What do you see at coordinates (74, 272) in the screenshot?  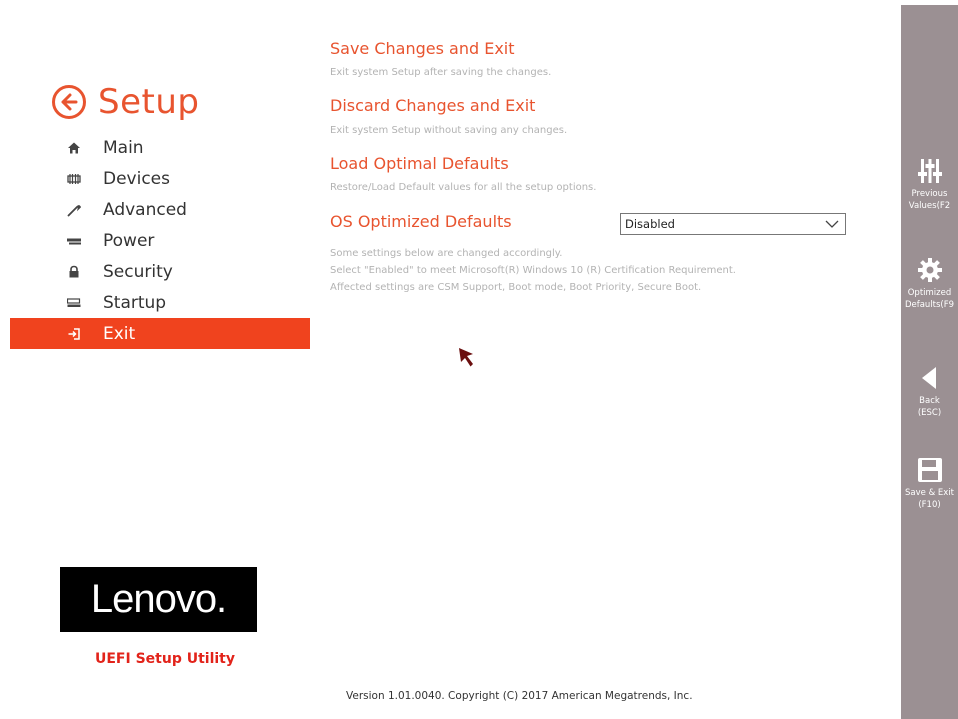 I see `lock-icon` at bounding box center [74, 272].